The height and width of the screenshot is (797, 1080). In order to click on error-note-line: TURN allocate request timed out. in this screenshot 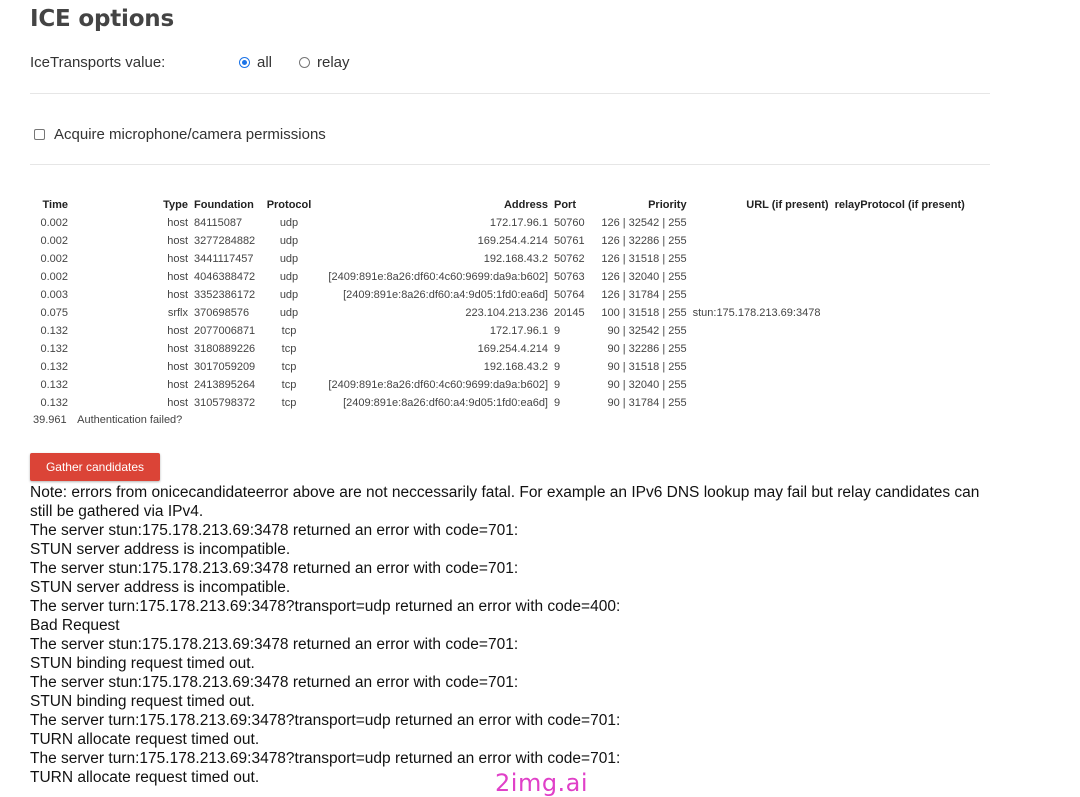, I will do `click(145, 739)`.